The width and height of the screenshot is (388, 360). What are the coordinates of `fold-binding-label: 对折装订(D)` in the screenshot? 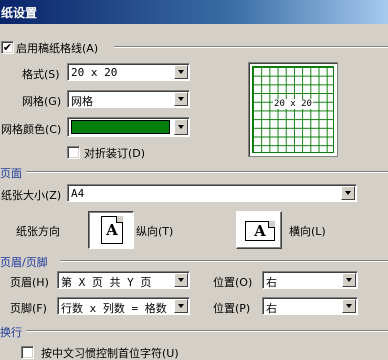 It's located at (114, 153).